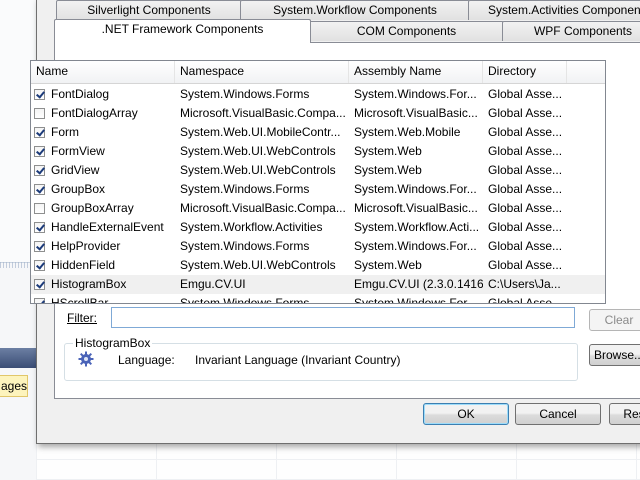 The width and height of the screenshot is (640, 480). What do you see at coordinates (78, 189) in the screenshot?
I see `component-name: GroupBox` at bounding box center [78, 189].